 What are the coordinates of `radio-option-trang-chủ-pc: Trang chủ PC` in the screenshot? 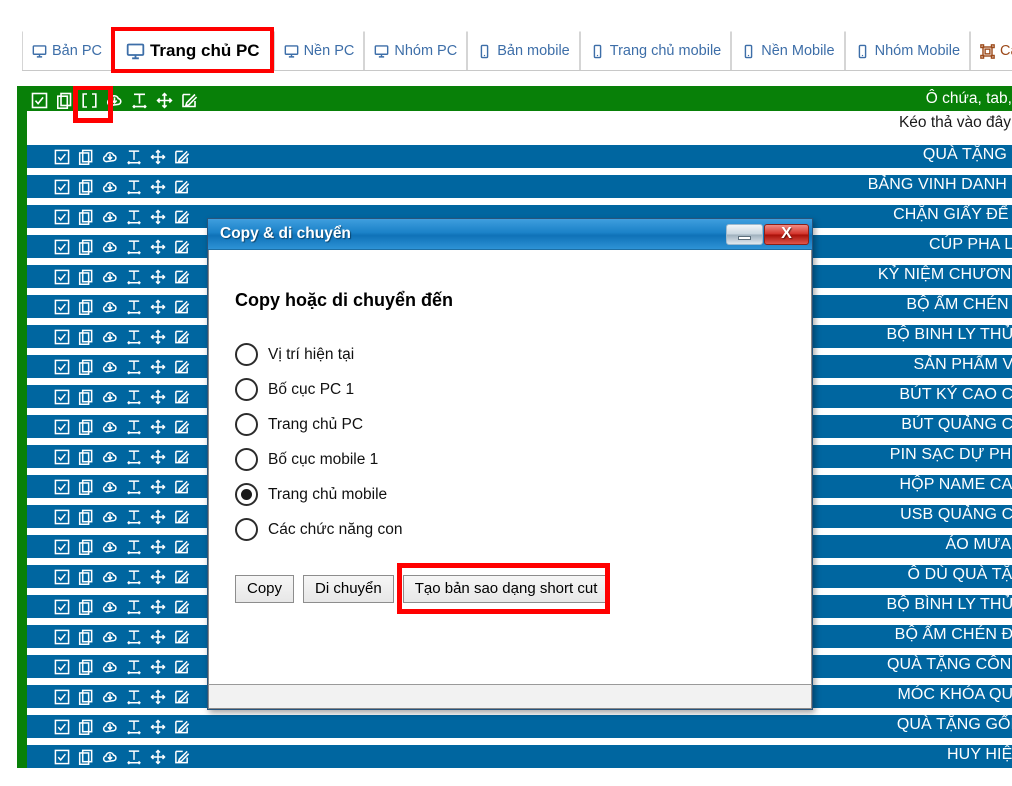 It's located at (523, 424).